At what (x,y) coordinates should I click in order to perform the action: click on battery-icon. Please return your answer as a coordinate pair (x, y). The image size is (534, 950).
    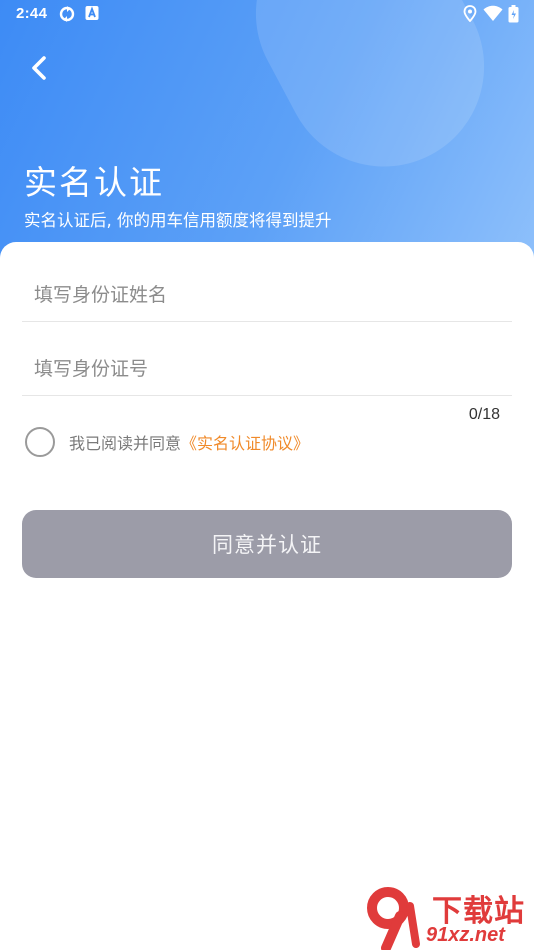
    Looking at the image, I should click on (513, 16).